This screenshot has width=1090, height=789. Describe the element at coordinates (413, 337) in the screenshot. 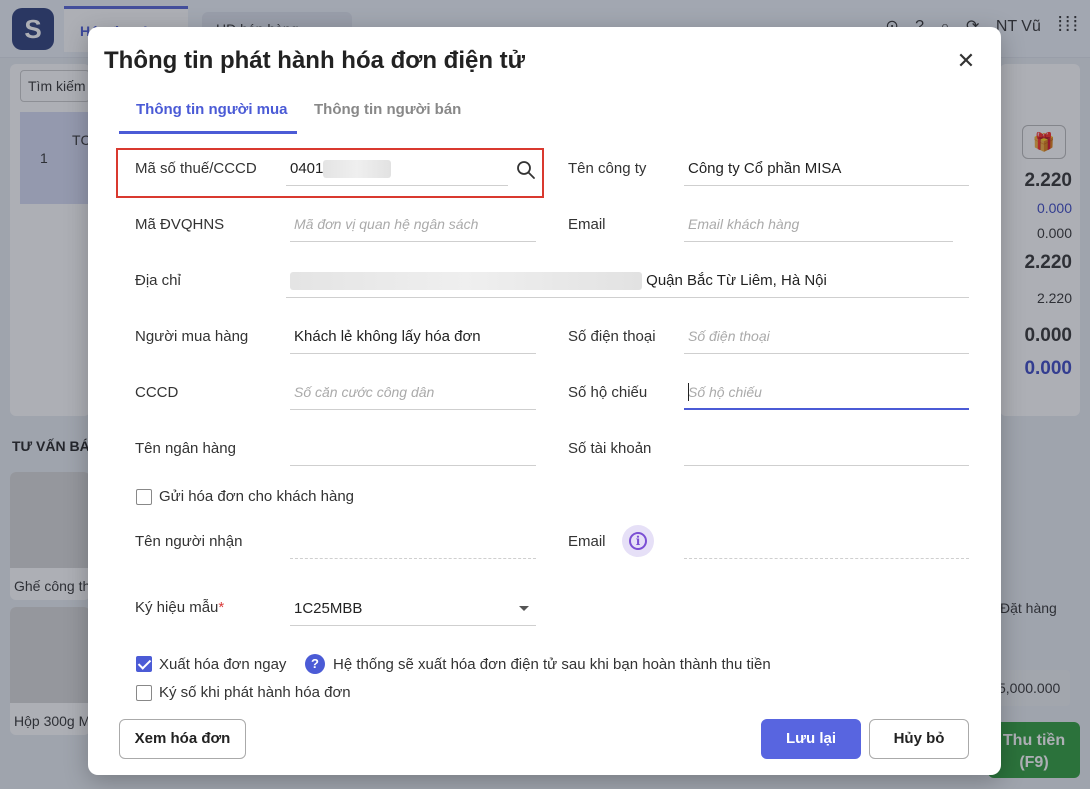

I see `buyer-input: Khách lẻ không lấy hóa đơn` at that location.